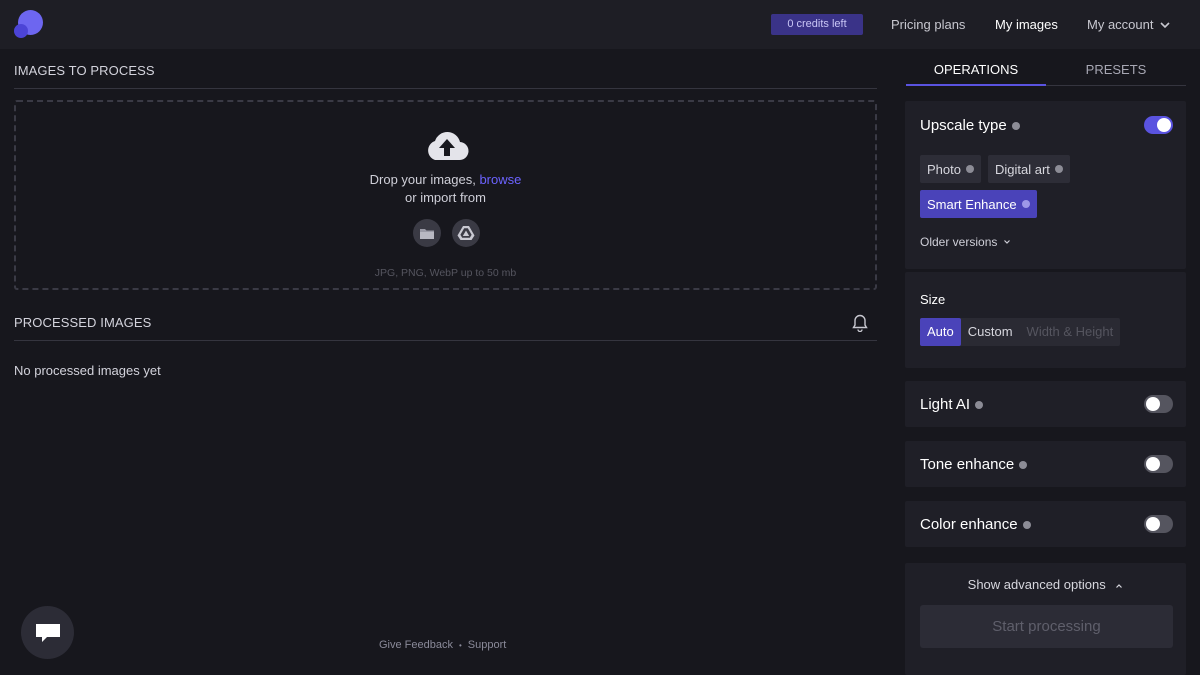  What do you see at coordinates (445, 273) in the screenshot?
I see `file-type-note: JPG, PNG, WebP up to 50 mb` at bounding box center [445, 273].